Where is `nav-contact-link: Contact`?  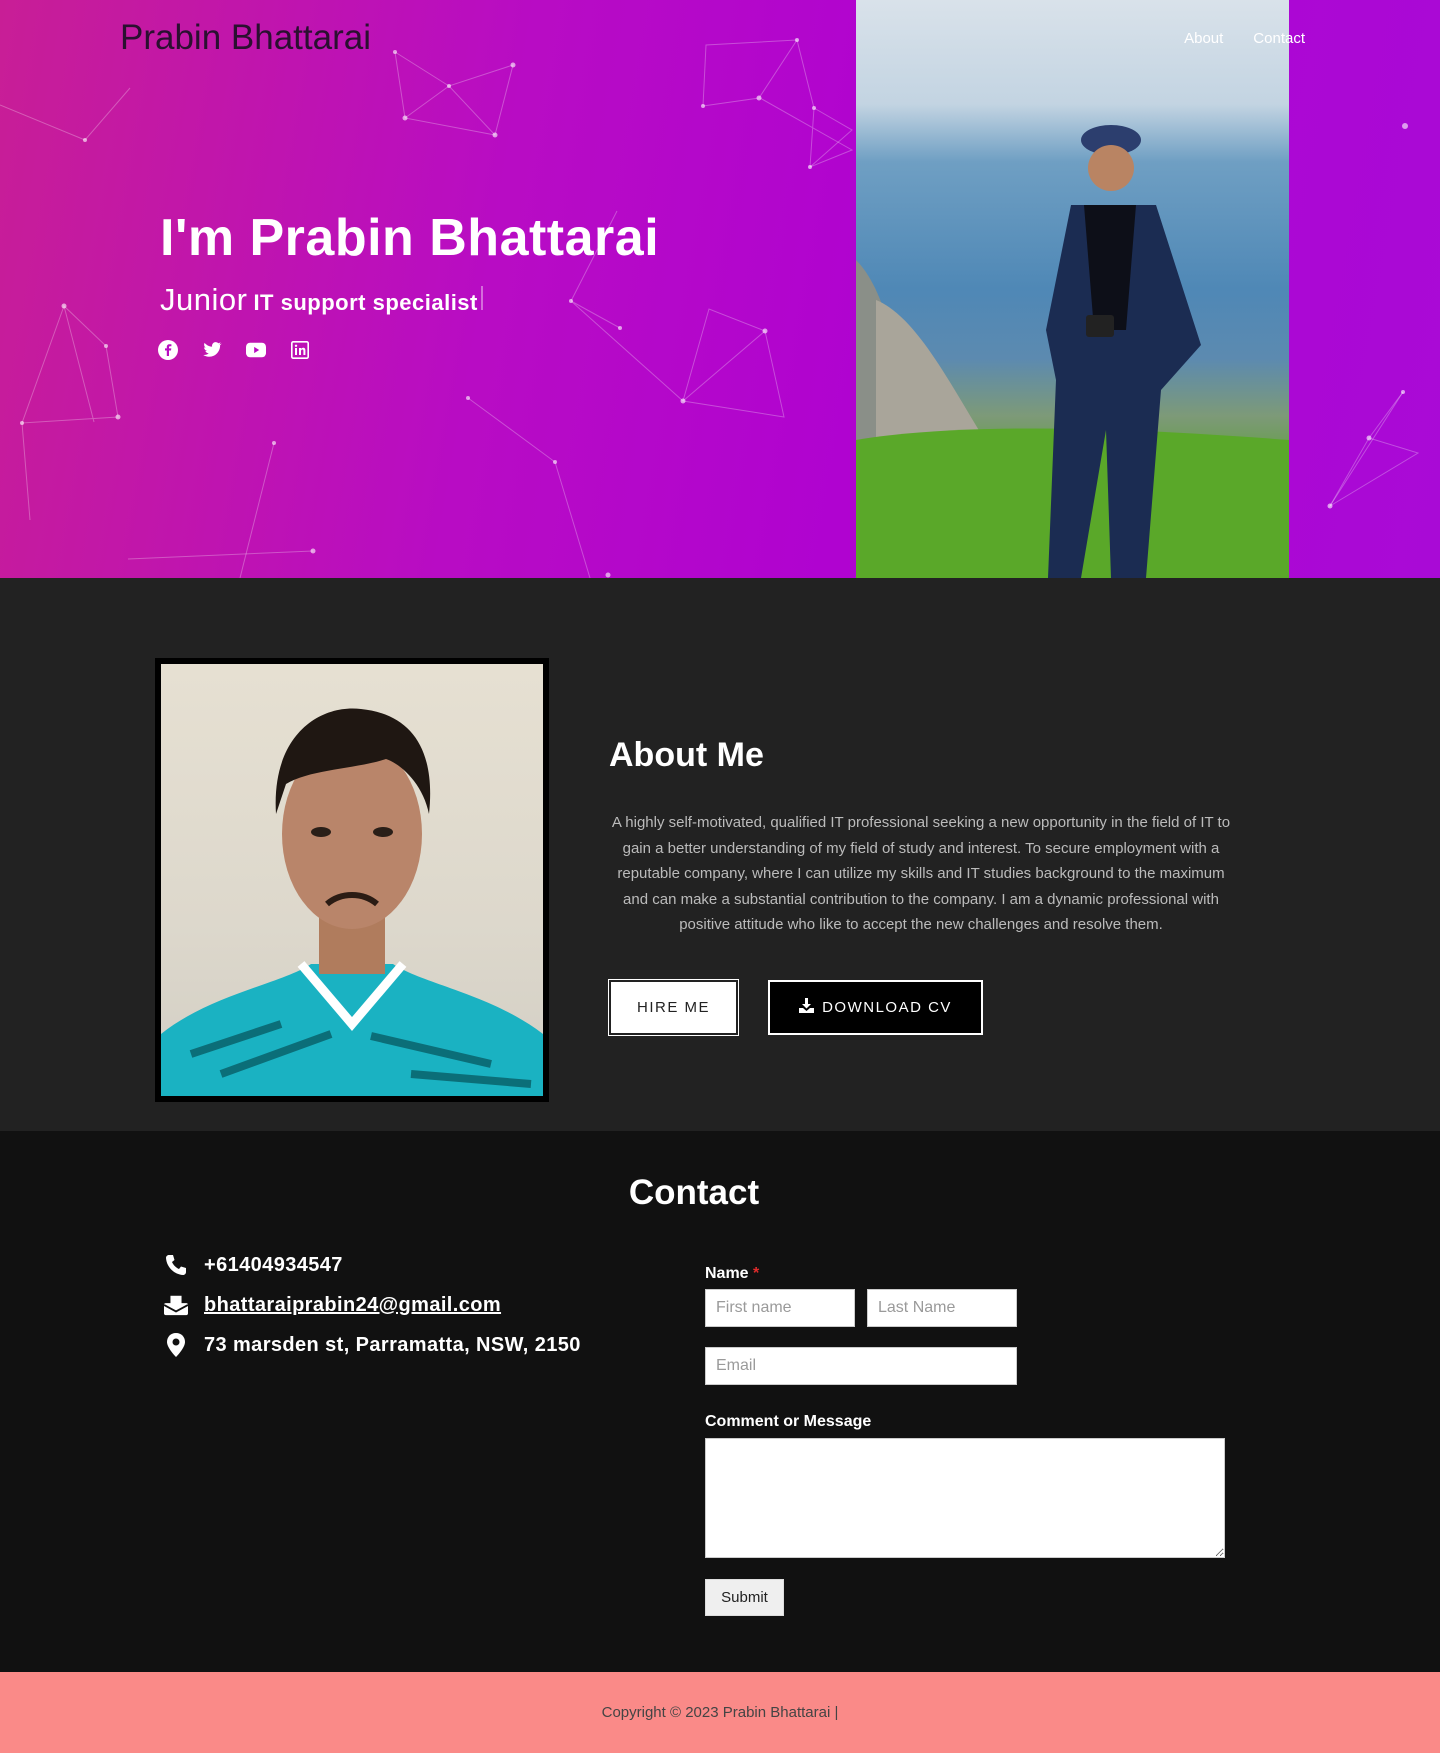 nav-contact-link: Contact is located at coordinates (1279, 38).